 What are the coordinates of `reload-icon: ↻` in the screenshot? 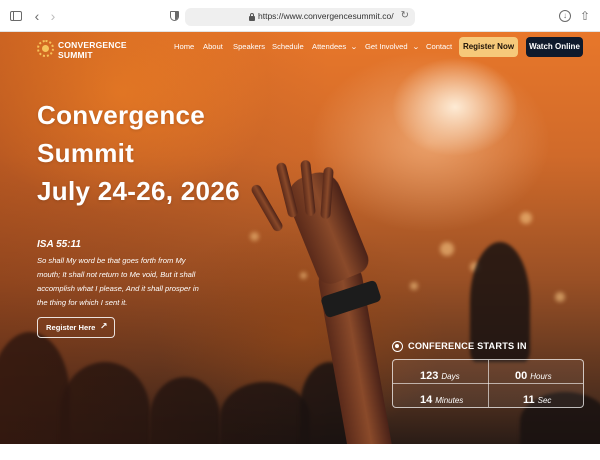 It's located at (405, 15).